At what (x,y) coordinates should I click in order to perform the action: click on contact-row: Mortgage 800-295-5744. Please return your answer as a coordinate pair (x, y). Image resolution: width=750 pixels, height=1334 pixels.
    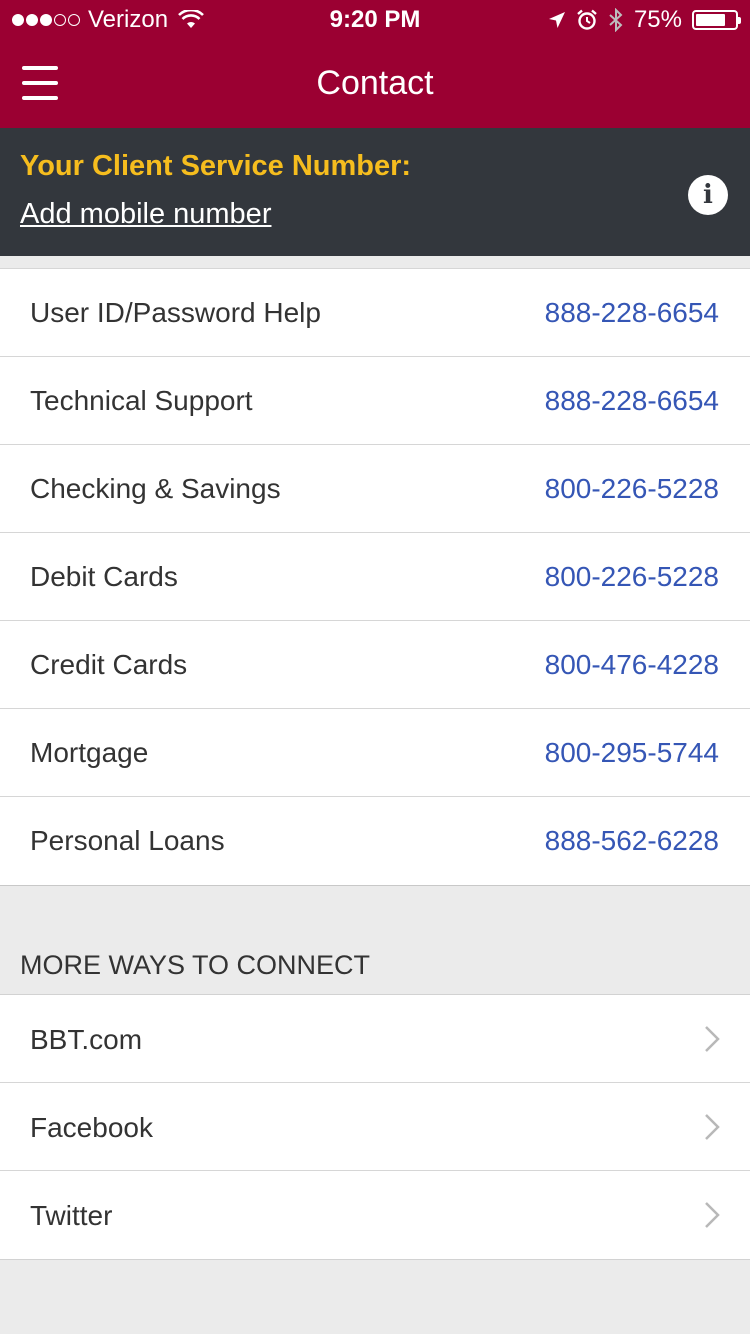
    Looking at the image, I should click on (375, 753).